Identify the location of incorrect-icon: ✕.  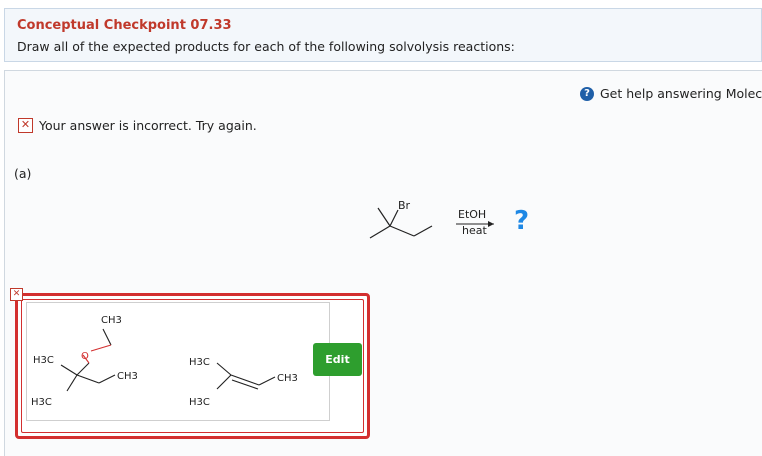
(25, 125).